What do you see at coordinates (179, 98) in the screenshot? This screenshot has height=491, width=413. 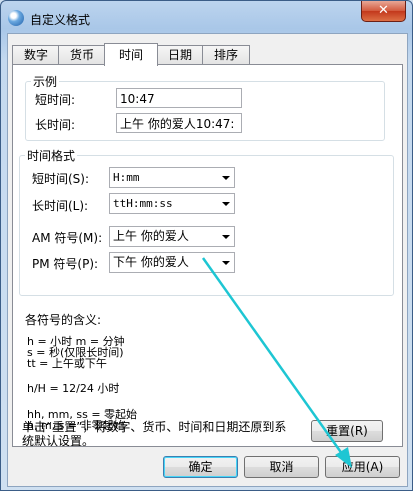 I see `example-short-field: 10:47` at bounding box center [179, 98].